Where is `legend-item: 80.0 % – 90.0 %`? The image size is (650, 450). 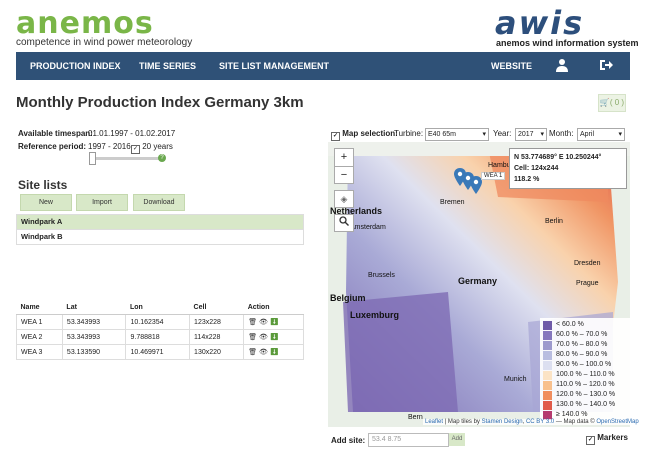
legend-item: 80.0 % – 90.0 % is located at coordinates (586, 355).